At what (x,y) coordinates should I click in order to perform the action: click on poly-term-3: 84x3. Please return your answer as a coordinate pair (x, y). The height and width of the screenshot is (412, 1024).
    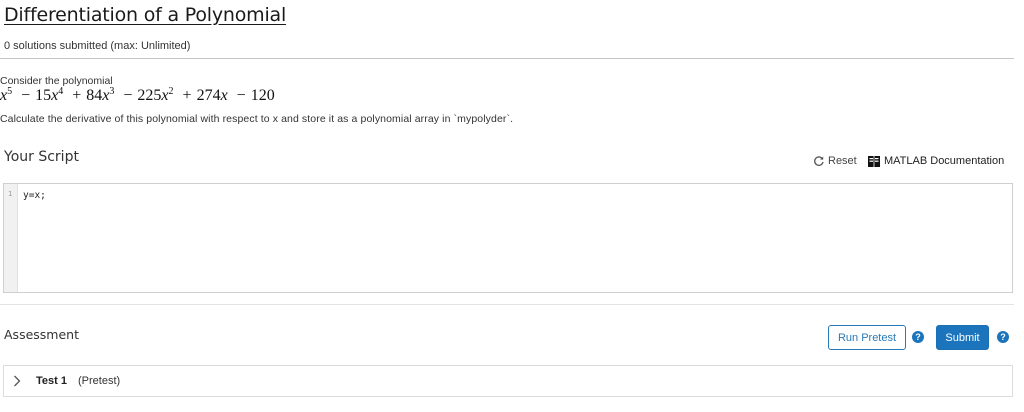
    Looking at the image, I should click on (100, 95).